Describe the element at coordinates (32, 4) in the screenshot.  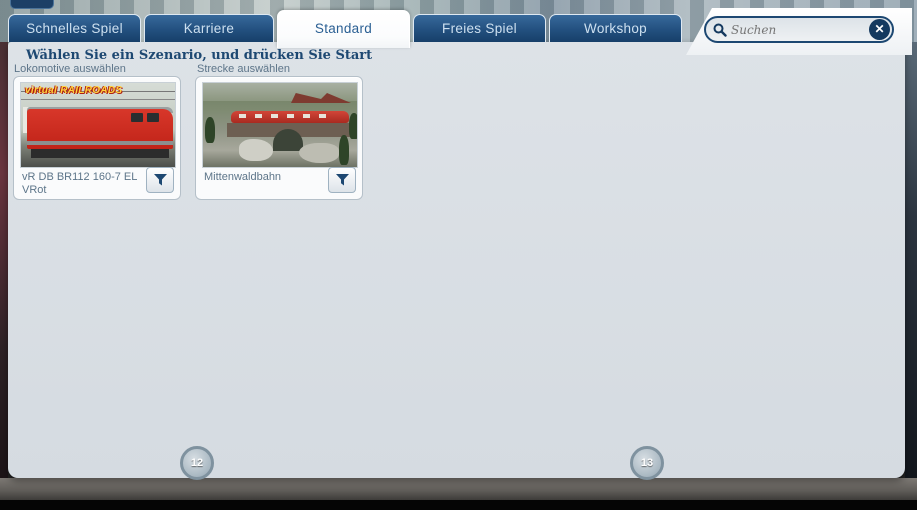
I see `clipped-top-button` at that location.